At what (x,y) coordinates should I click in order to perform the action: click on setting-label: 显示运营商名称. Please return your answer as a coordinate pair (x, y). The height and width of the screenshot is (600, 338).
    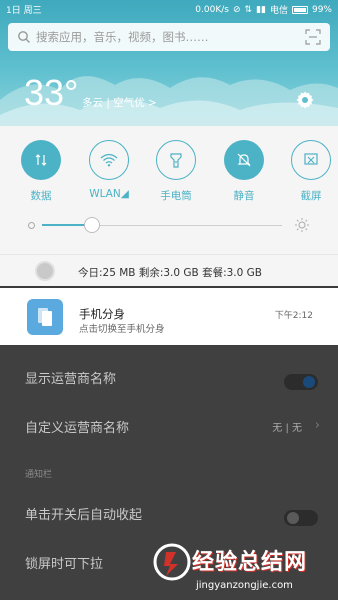
    Looking at the image, I should click on (71, 379).